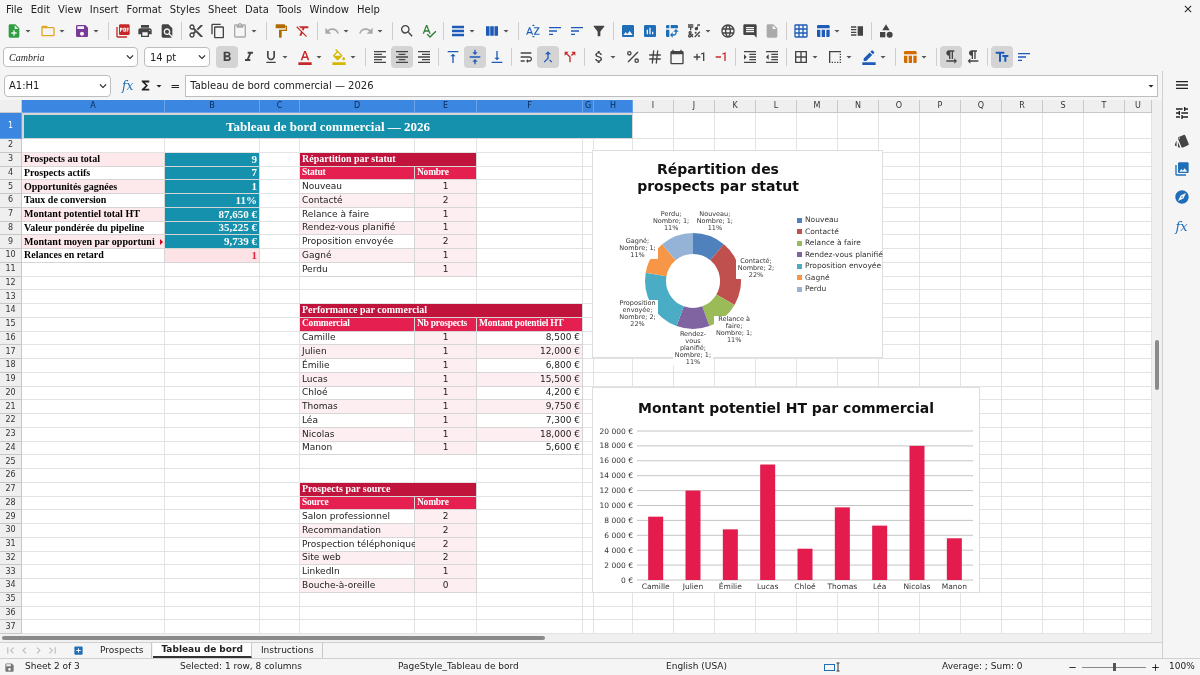 This screenshot has width=1200, height=675. Describe the element at coordinates (227, 57) in the screenshot. I see `bold-button` at that location.